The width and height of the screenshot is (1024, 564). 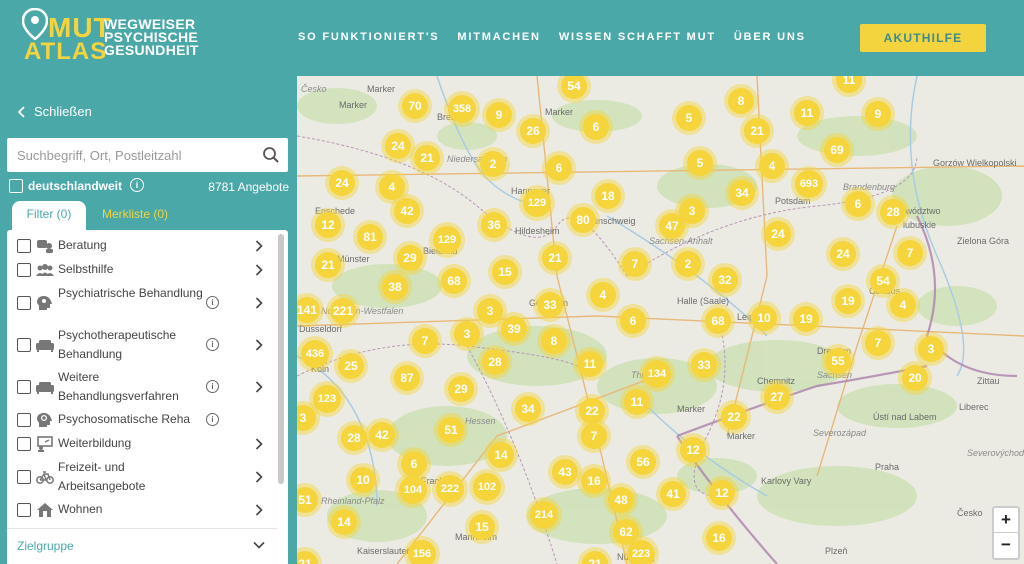 What do you see at coordinates (915, 378) in the screenshot?
I see `cluster-marker: 20` at bounding box center [915, 378].